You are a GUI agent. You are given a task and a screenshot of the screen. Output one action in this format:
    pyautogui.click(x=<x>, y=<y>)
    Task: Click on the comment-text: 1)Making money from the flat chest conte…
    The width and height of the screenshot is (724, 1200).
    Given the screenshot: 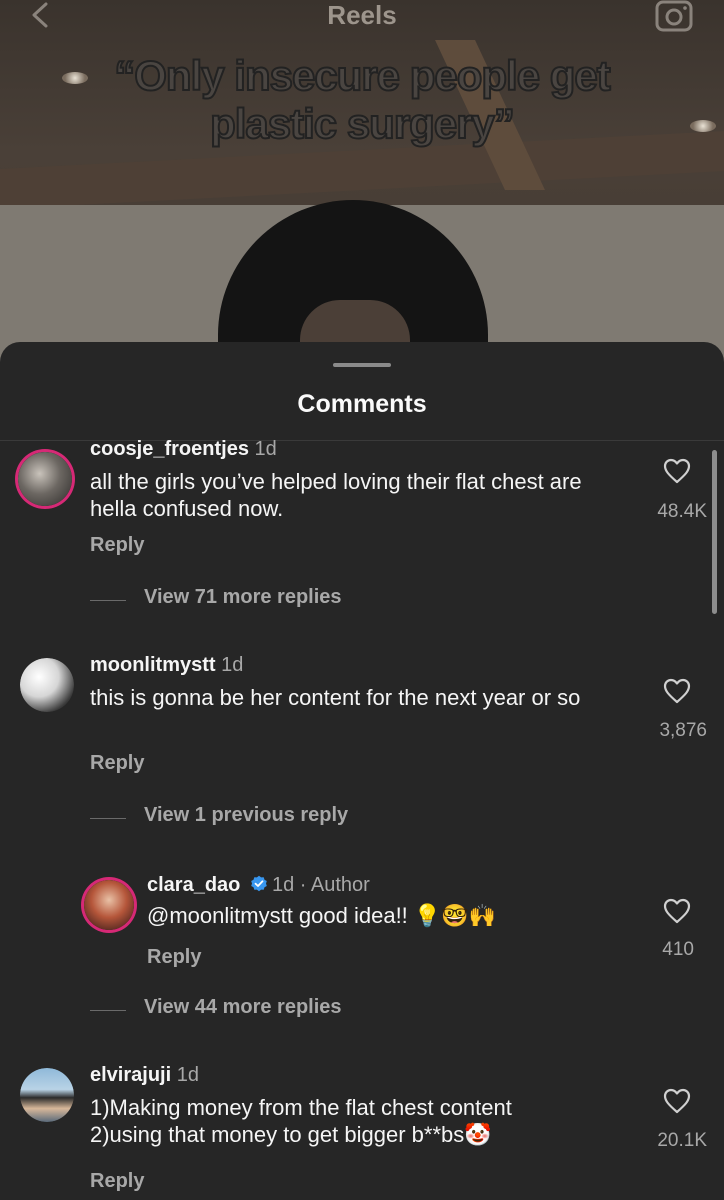 What is the action you would take?
    pyautogui.click(x=301, y=1121)
    